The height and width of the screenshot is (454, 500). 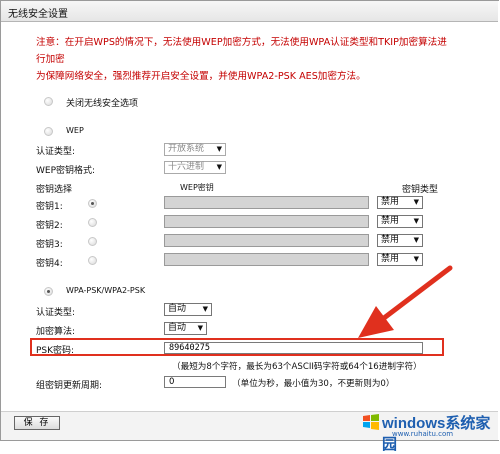 What do you see at coordinates (423, 434) in the screenshot?
I see `watermark-url: www.ruhaitu.com` at bounding box center [423, 434].